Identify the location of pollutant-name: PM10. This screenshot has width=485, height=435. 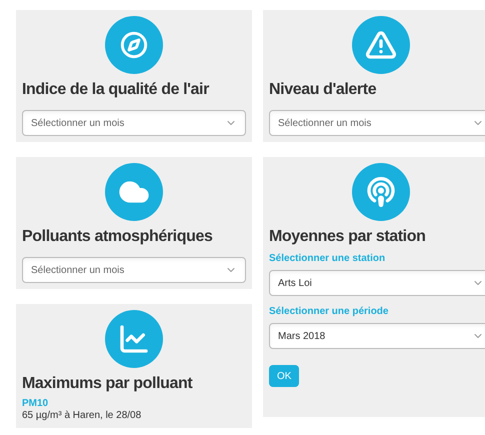
(36, 404).